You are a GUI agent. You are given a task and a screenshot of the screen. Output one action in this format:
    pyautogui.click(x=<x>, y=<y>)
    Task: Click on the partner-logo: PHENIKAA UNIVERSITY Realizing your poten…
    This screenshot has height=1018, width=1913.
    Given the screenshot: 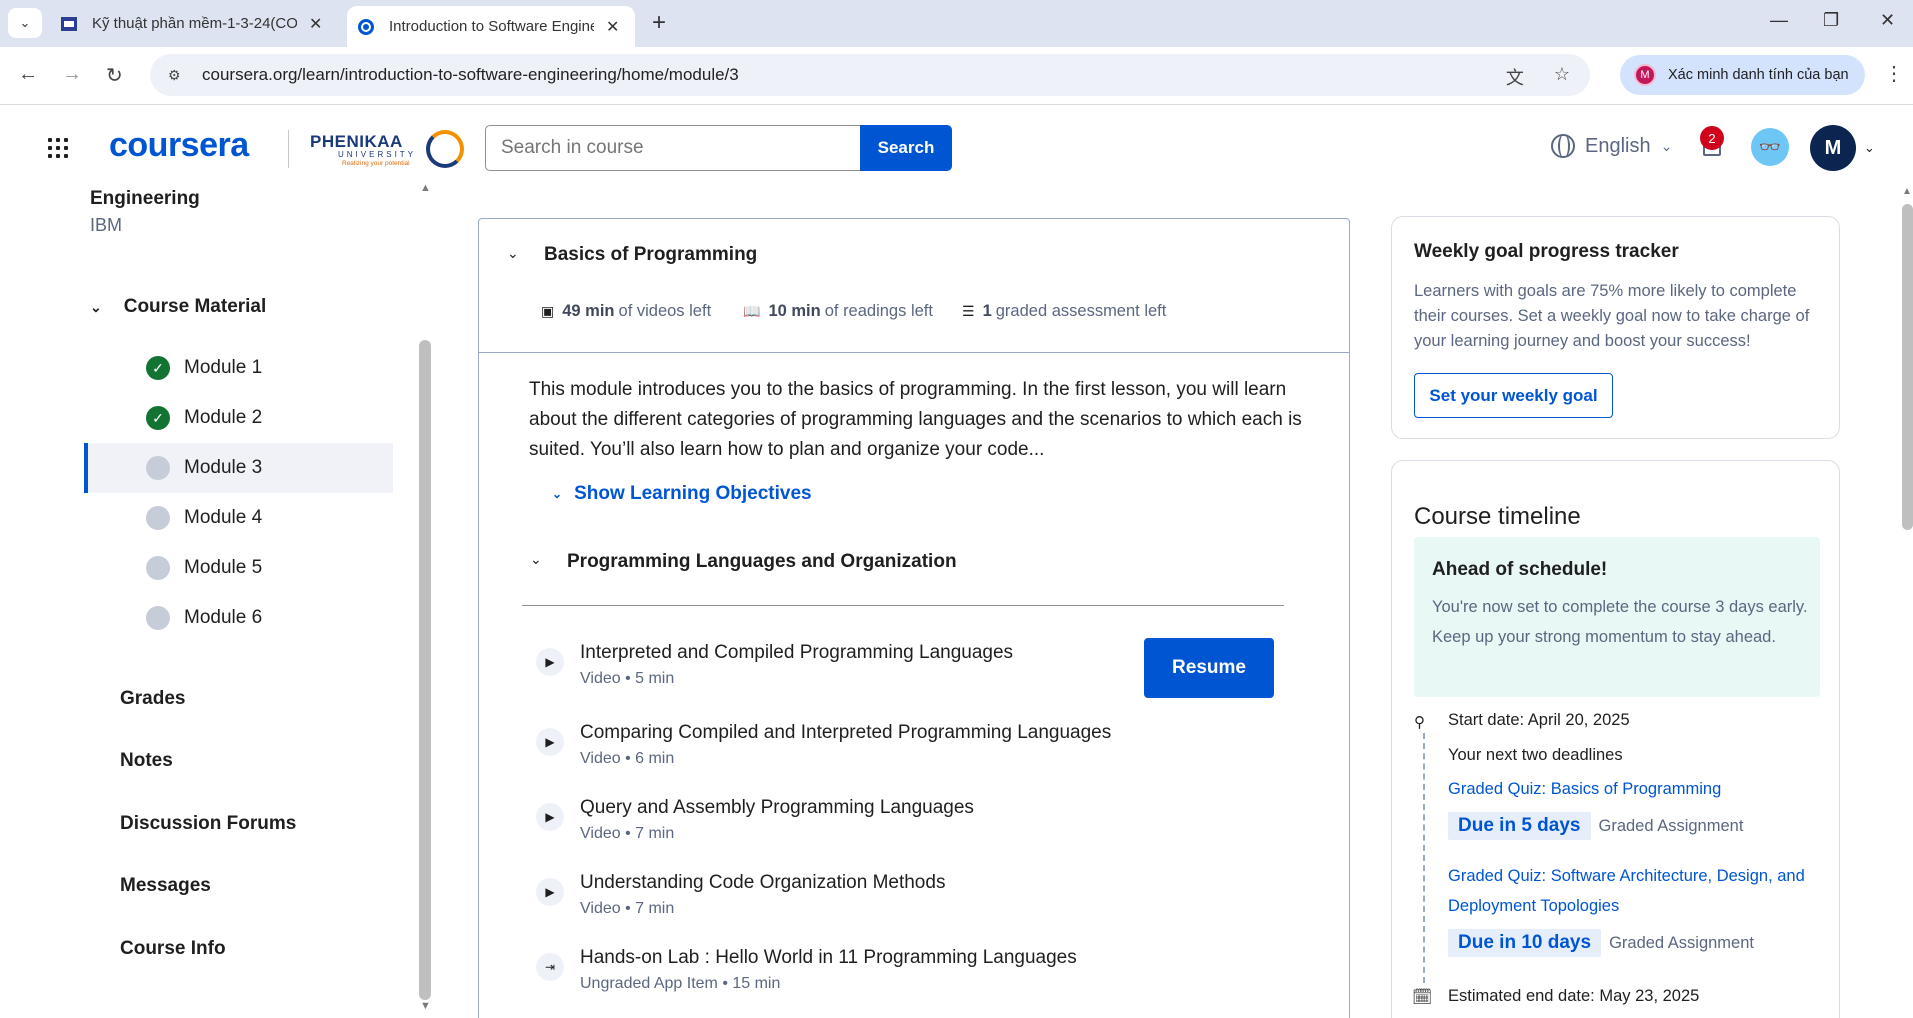 What is the action you would take?
    pyautogui.click(x=388, y=150)
    